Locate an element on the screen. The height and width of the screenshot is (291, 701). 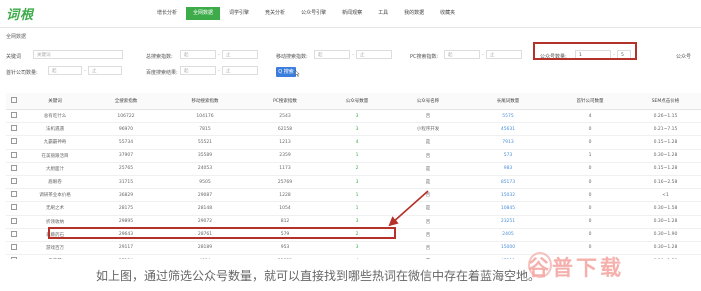
table-cell: 0.16~2.58 is located at coordinates (665, 182).